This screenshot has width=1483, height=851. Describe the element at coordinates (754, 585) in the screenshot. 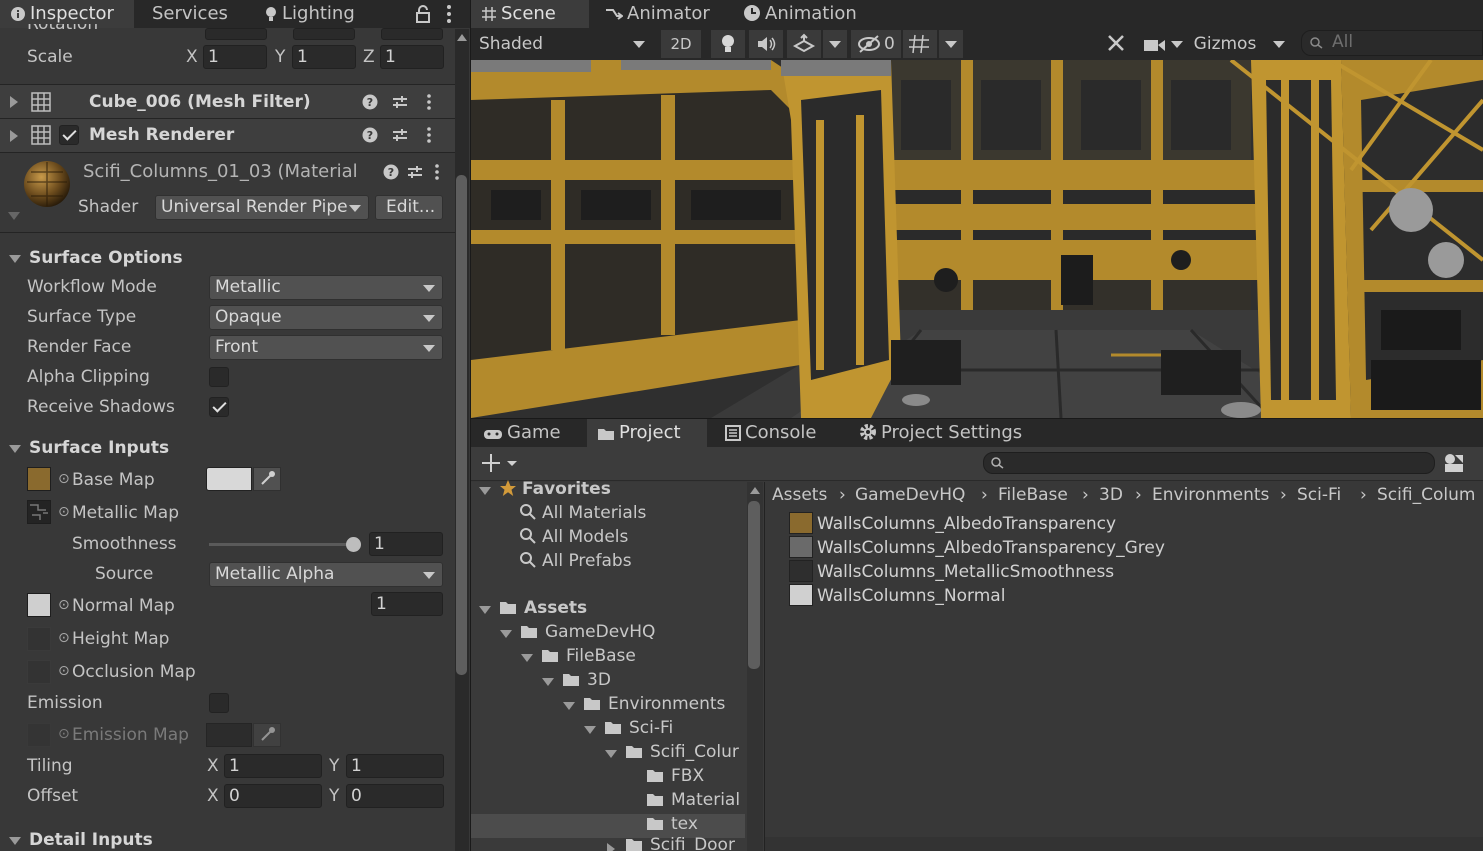

I see `tree-scrollbar-thumb` at that location.